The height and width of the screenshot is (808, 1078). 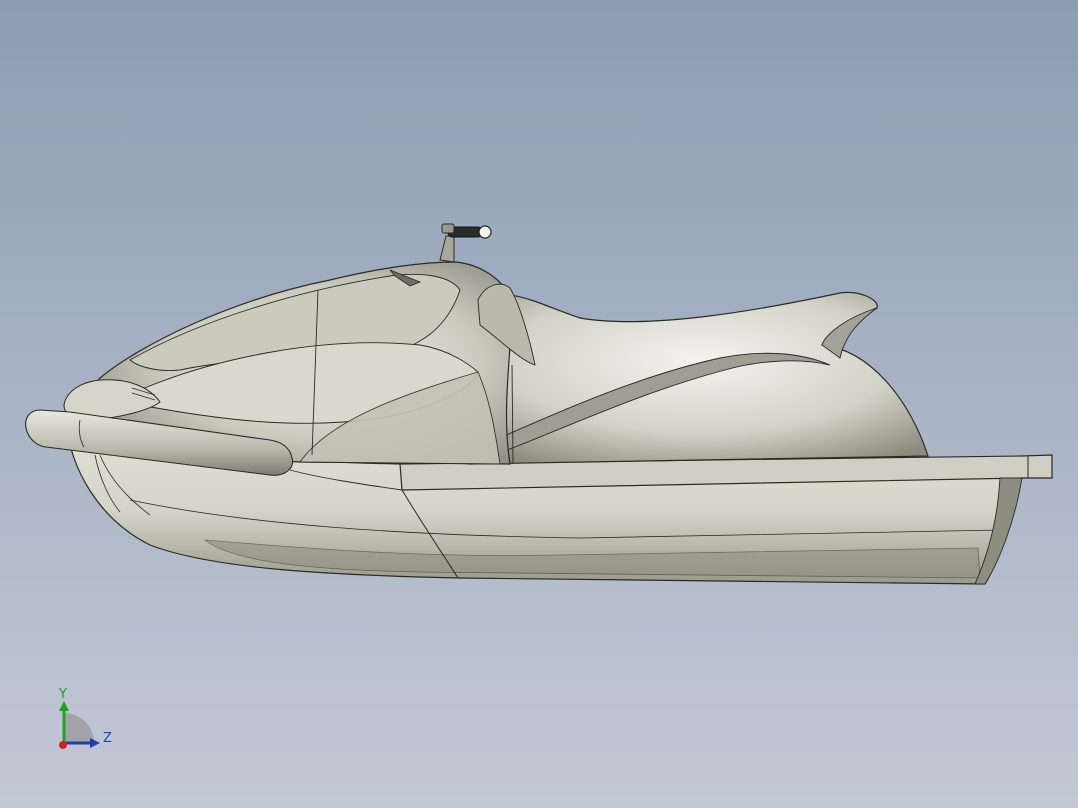 I want to click on coordinate-triad: Y Z, so click(x=85, y=720).